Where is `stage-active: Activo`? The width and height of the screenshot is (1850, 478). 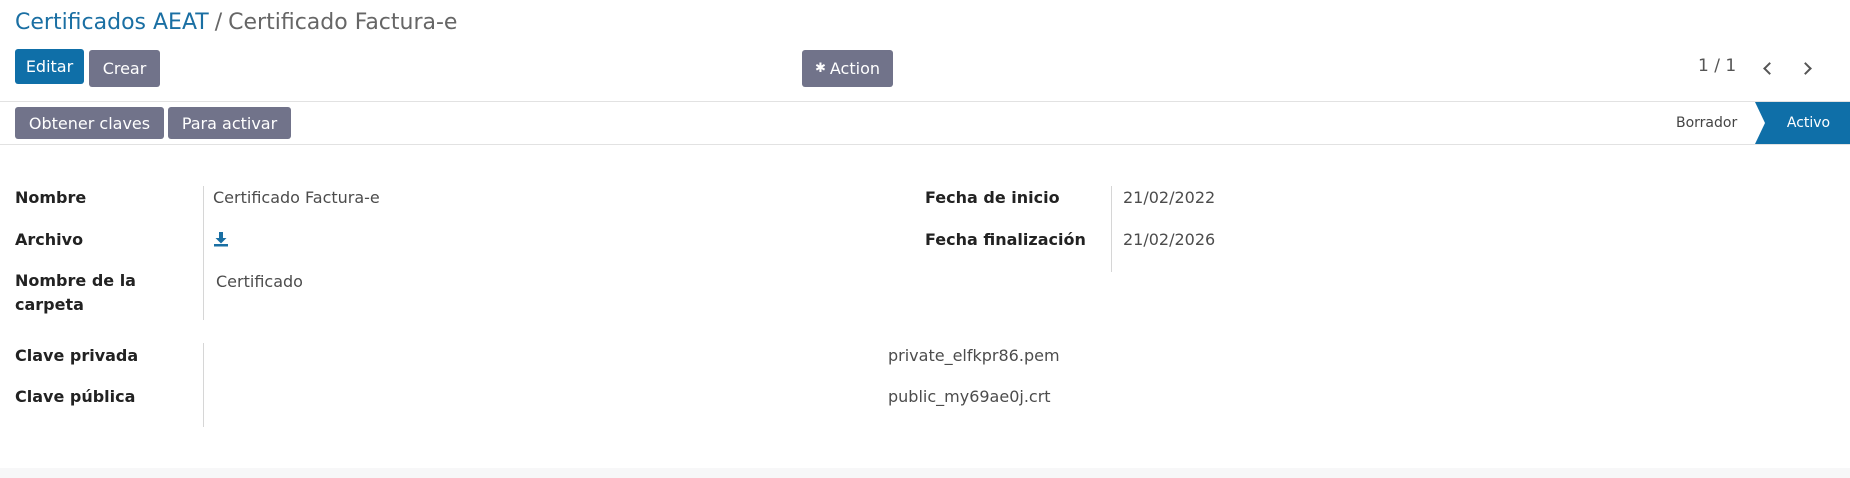 stage-active: Activo is located at coordinates (1802, 123).